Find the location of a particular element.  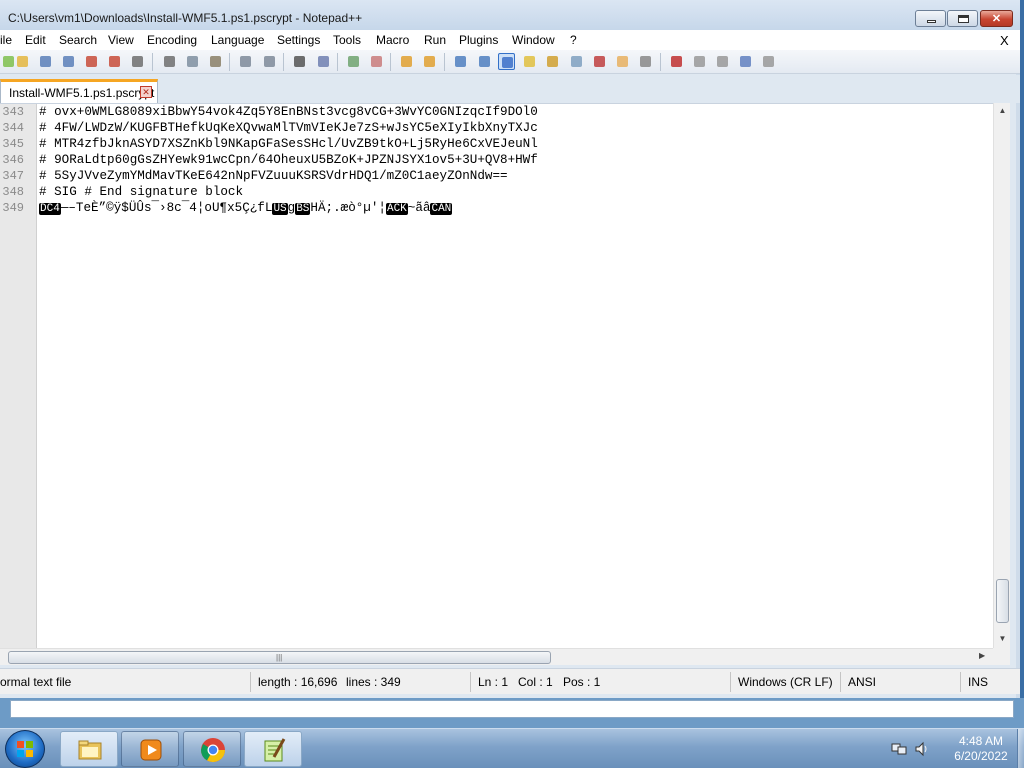

scroll-right-icon: ▶ is located at coordinates (982, 655).